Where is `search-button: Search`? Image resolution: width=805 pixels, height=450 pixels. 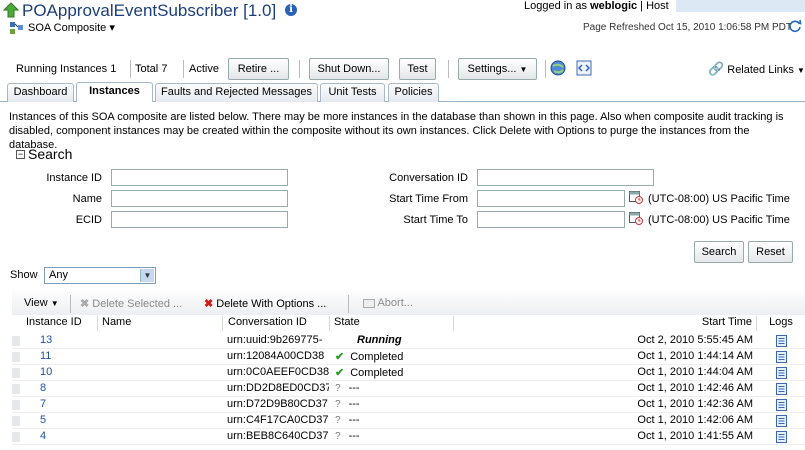
search-button: Search is located at coordinates (719, 252).